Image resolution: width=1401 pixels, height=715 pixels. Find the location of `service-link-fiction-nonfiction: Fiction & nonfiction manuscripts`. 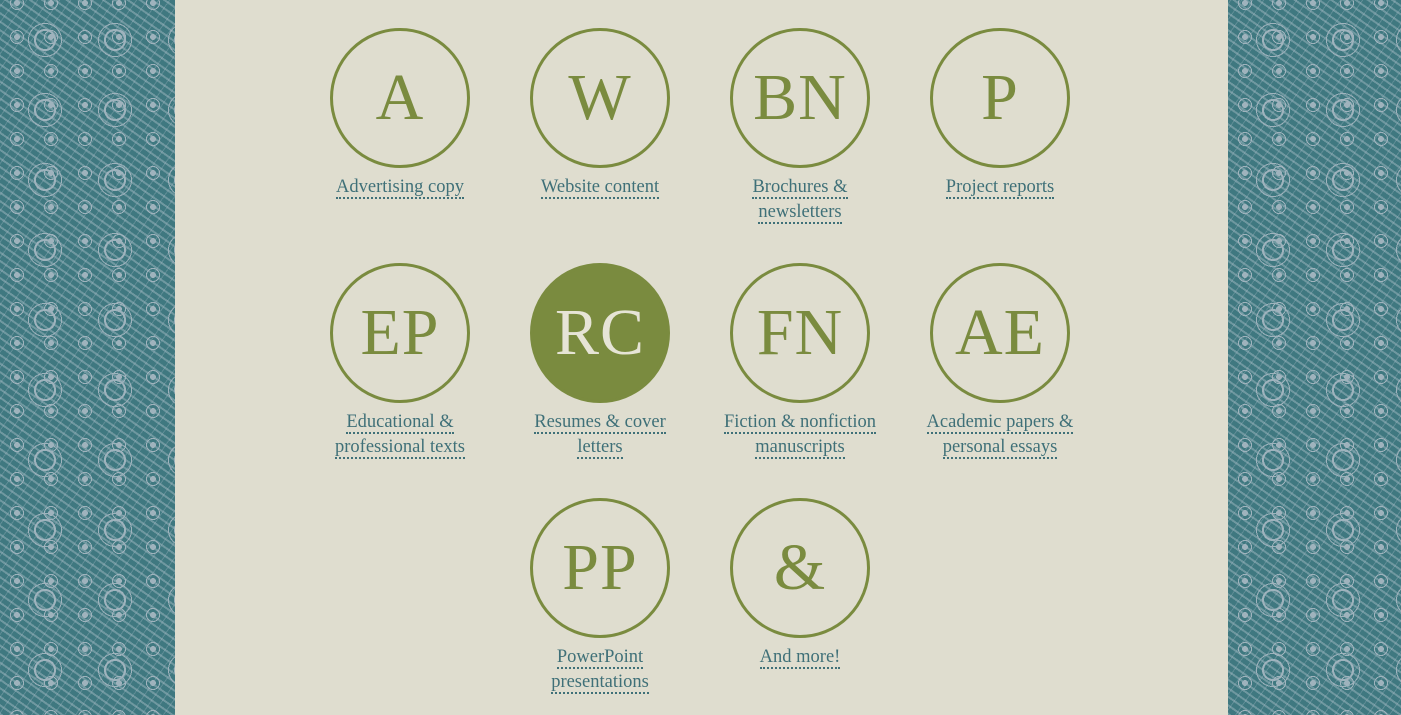

service-link-fiction-nonfiction: Fiction & nonfiction manuscripts is located at coordinates (800, 435).